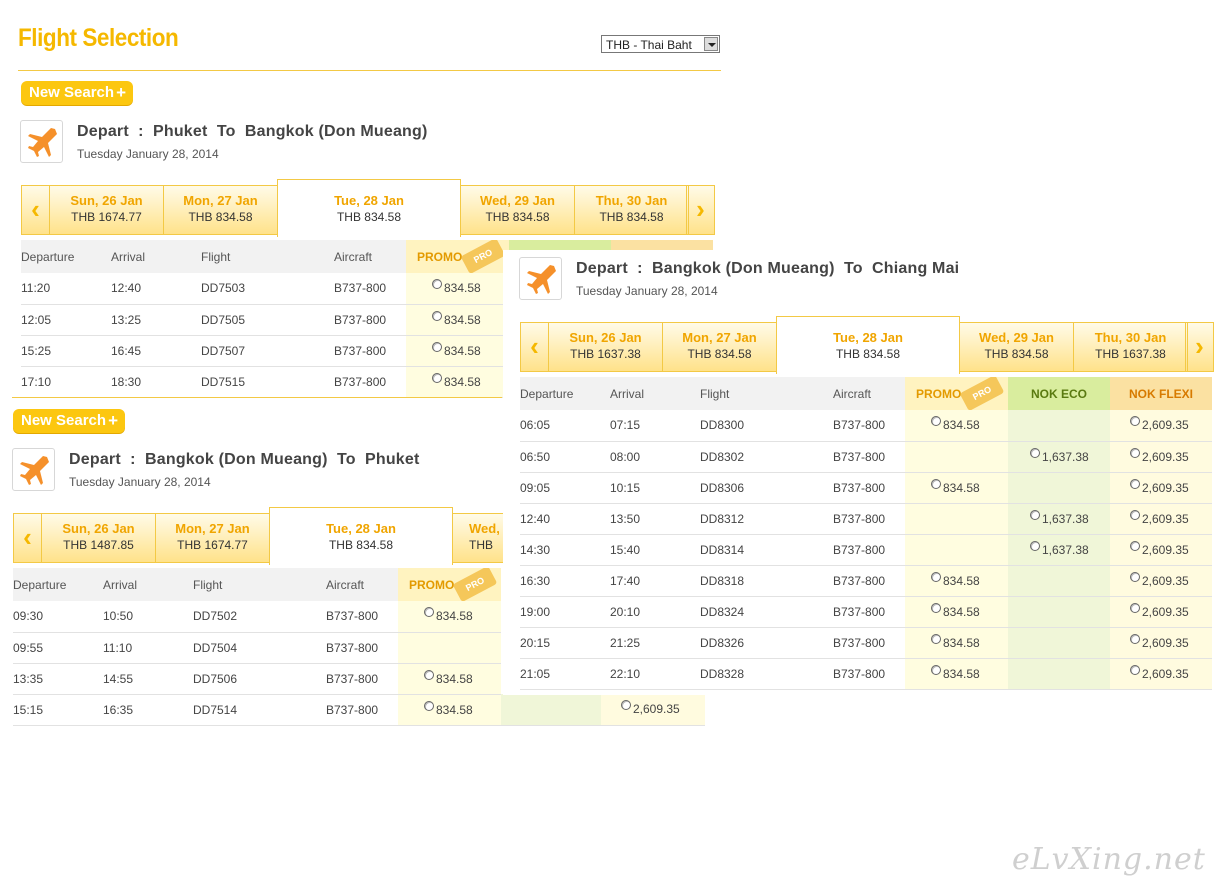 Image resolution: width=1218 pixels, height=891 pixels. I want to click on date-tab: Sun, 26 Jan THB 1487.85, so click(99, 538).